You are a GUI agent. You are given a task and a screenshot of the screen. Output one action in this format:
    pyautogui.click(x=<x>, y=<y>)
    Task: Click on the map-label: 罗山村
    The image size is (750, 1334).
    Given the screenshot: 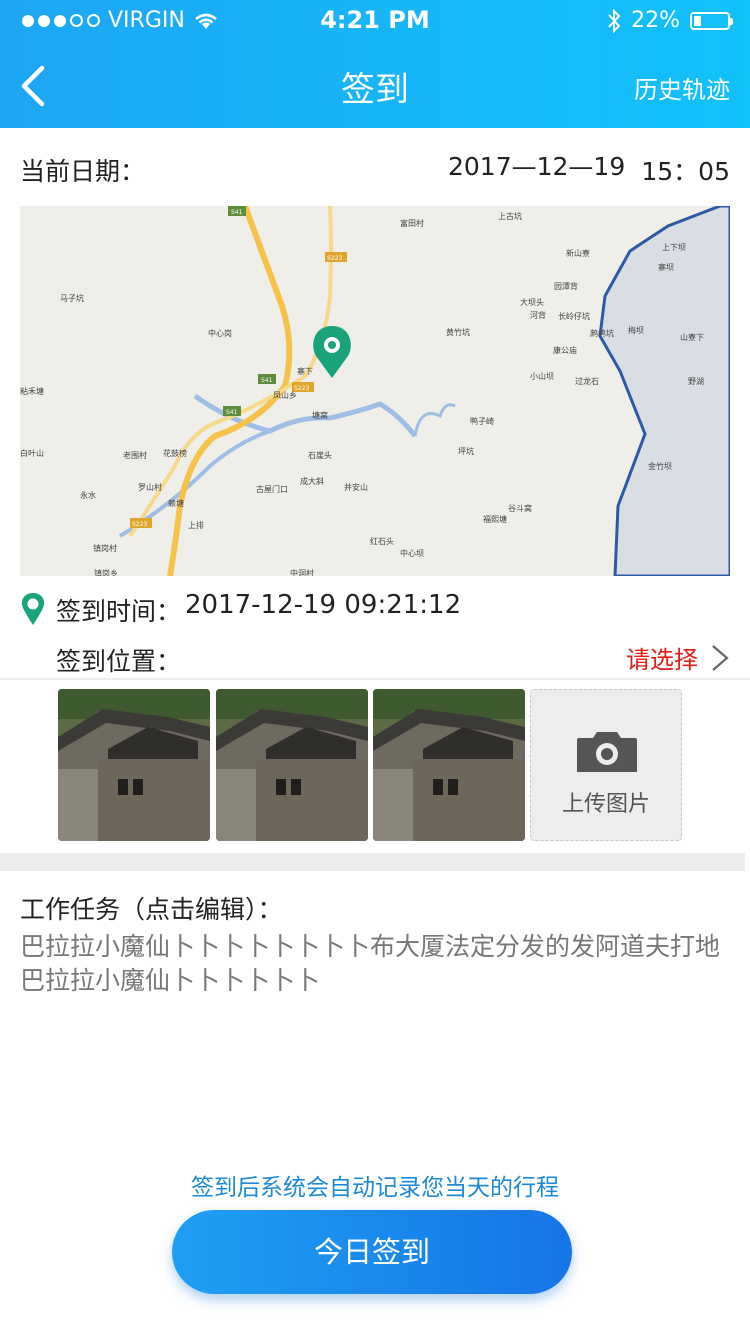 What is the action you would take?
    pyautogui.click(x=150, y=487)
    